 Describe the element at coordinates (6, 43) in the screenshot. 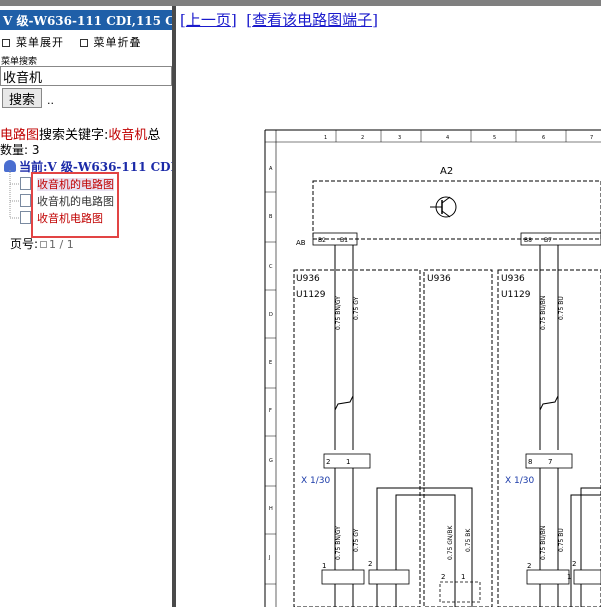

I see `expand-checkbox` at that location.